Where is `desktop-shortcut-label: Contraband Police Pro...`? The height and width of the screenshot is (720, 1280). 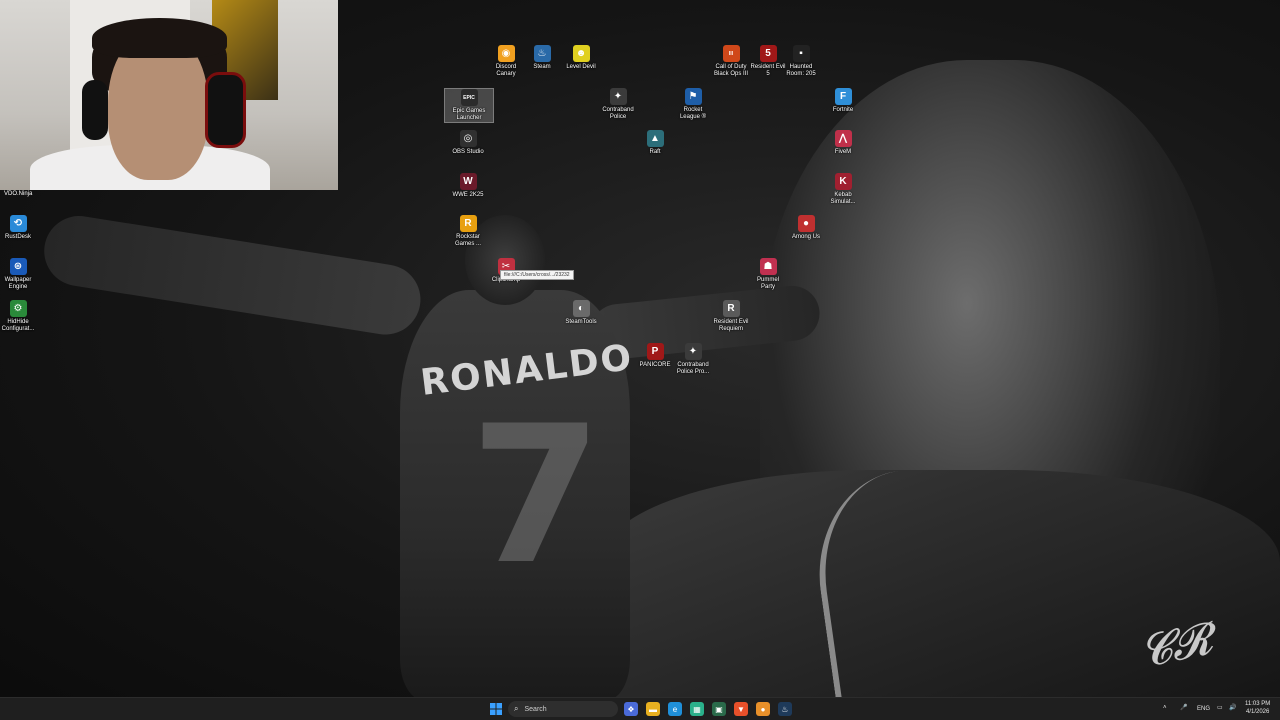 desktop-shortcut-label: Contraband Police Pro... is located at coordinates (693, 368).